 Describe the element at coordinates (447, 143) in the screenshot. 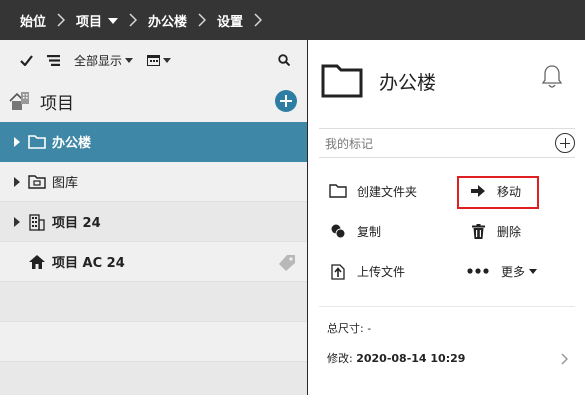

I see `tags-row: 我的标记` at that location.